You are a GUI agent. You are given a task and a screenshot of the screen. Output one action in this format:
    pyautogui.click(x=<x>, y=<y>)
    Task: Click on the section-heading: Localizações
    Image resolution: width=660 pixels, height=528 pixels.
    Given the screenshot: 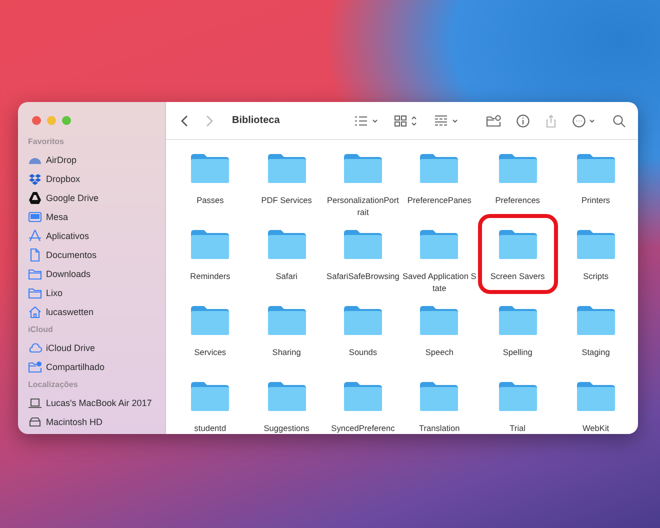 What is the action you would take?
    pyautogui.click(x=53, y=384)
    